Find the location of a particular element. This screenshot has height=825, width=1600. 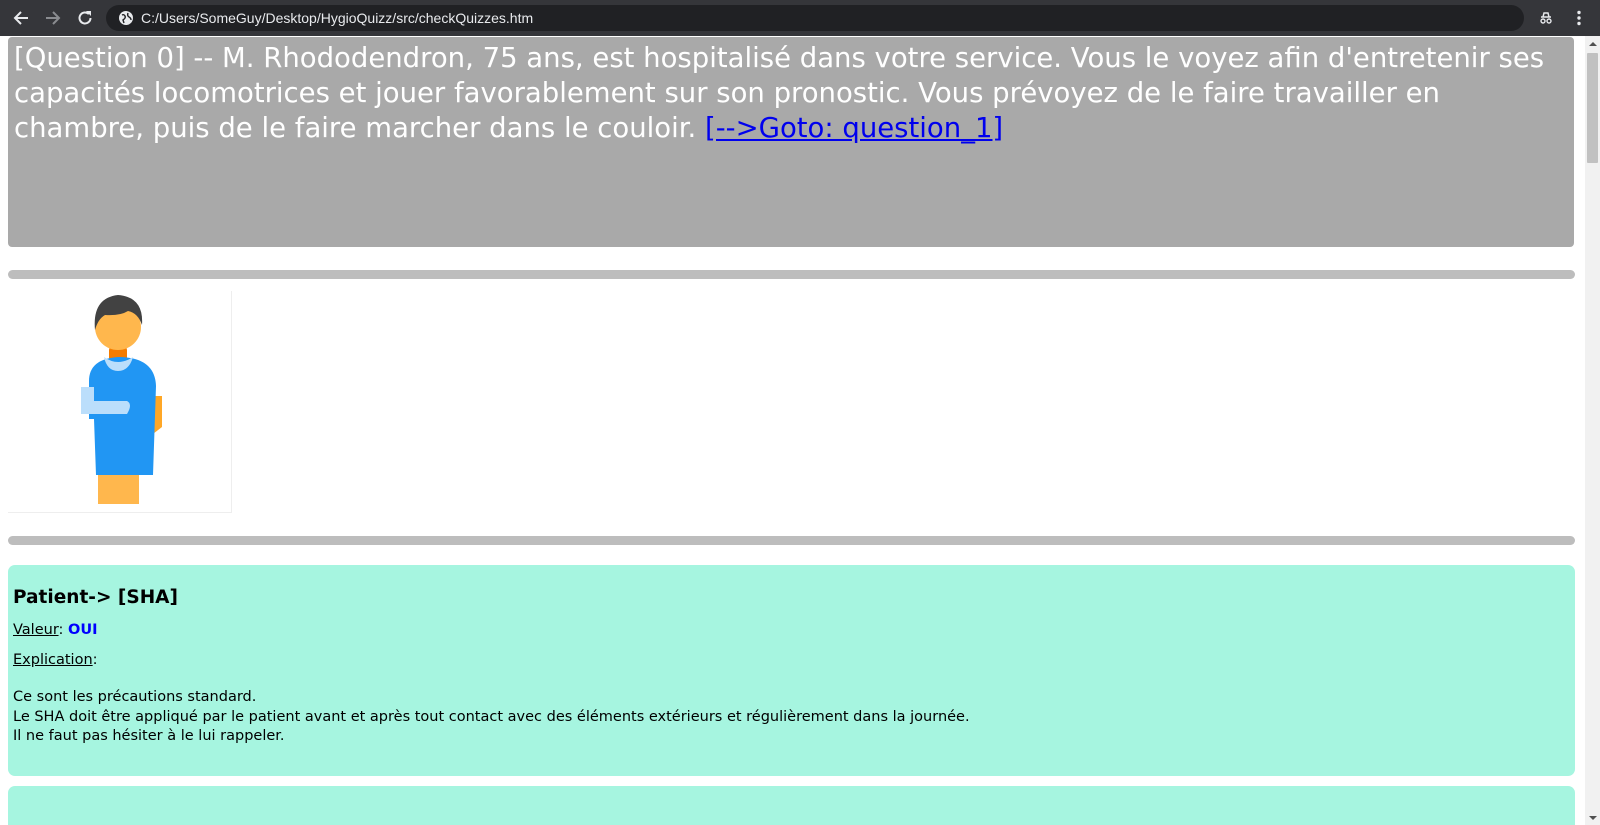

patient-figure is located at coordinates (120, 402).